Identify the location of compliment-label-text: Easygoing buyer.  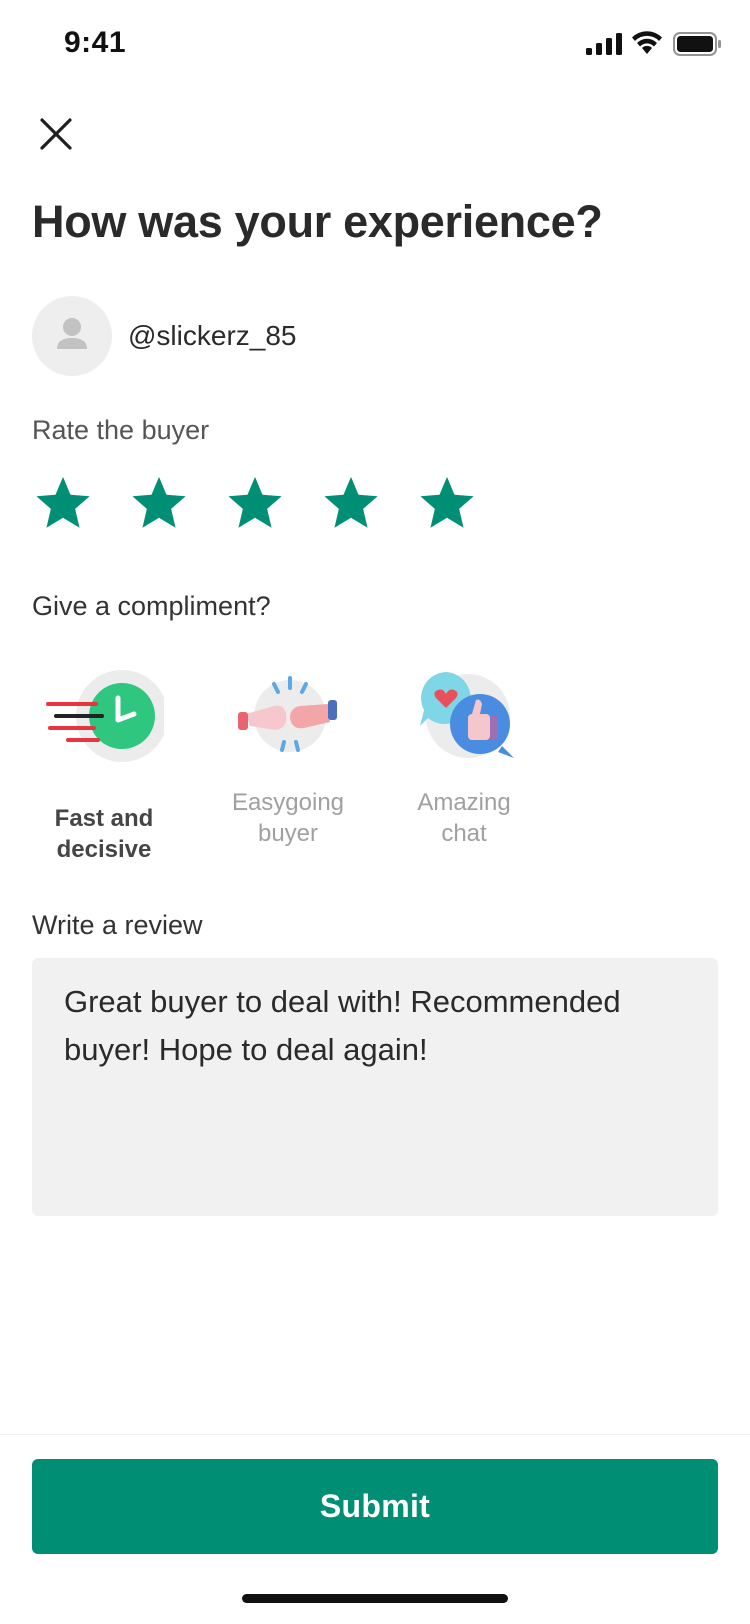
(288, 818).